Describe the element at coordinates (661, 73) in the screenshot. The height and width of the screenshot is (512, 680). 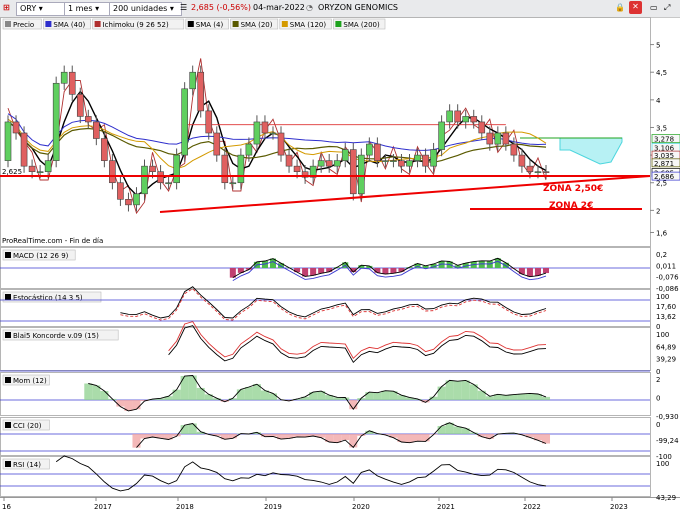
I see `y-tick-label: 4,5` at that location.